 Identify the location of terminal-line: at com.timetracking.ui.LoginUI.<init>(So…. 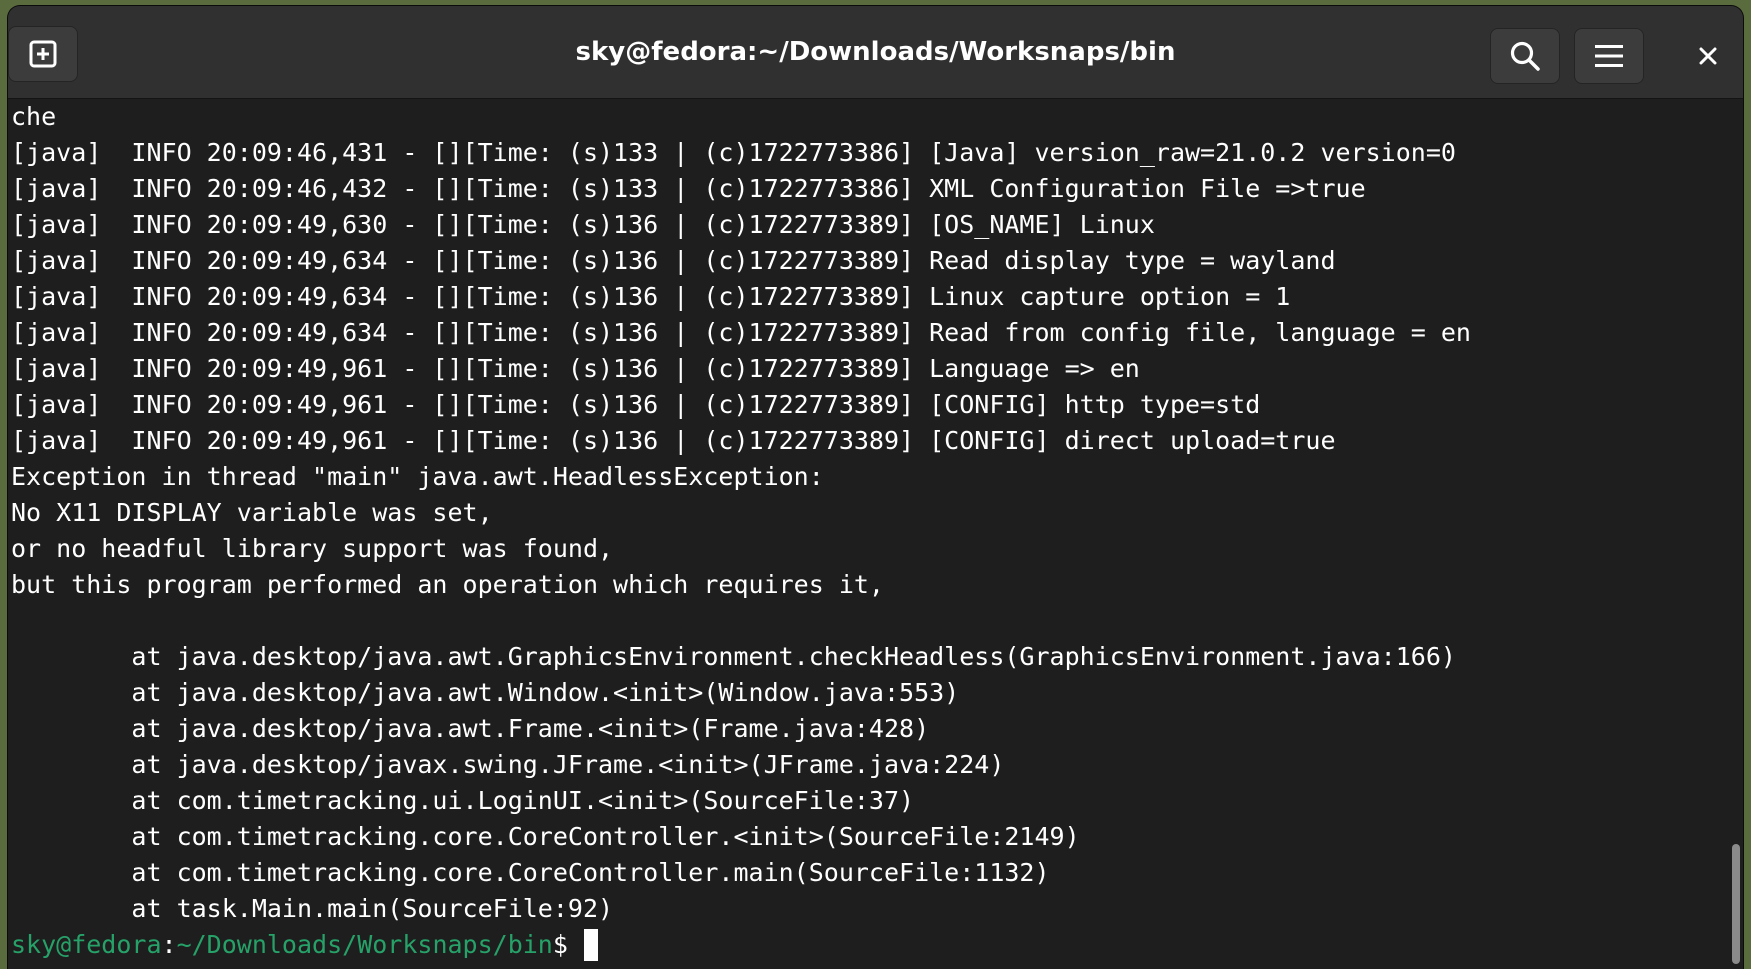
(463, 800).